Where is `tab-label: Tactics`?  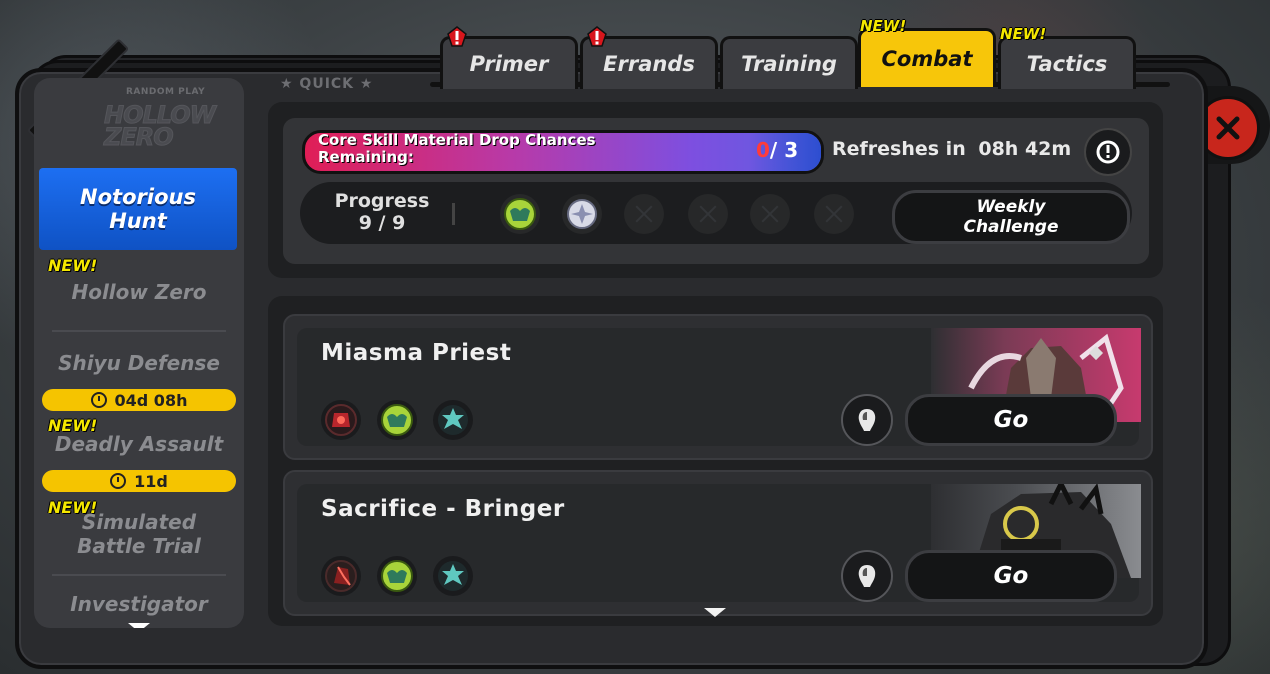 tab-label: Tactics is located at coordinates (1067, 64).